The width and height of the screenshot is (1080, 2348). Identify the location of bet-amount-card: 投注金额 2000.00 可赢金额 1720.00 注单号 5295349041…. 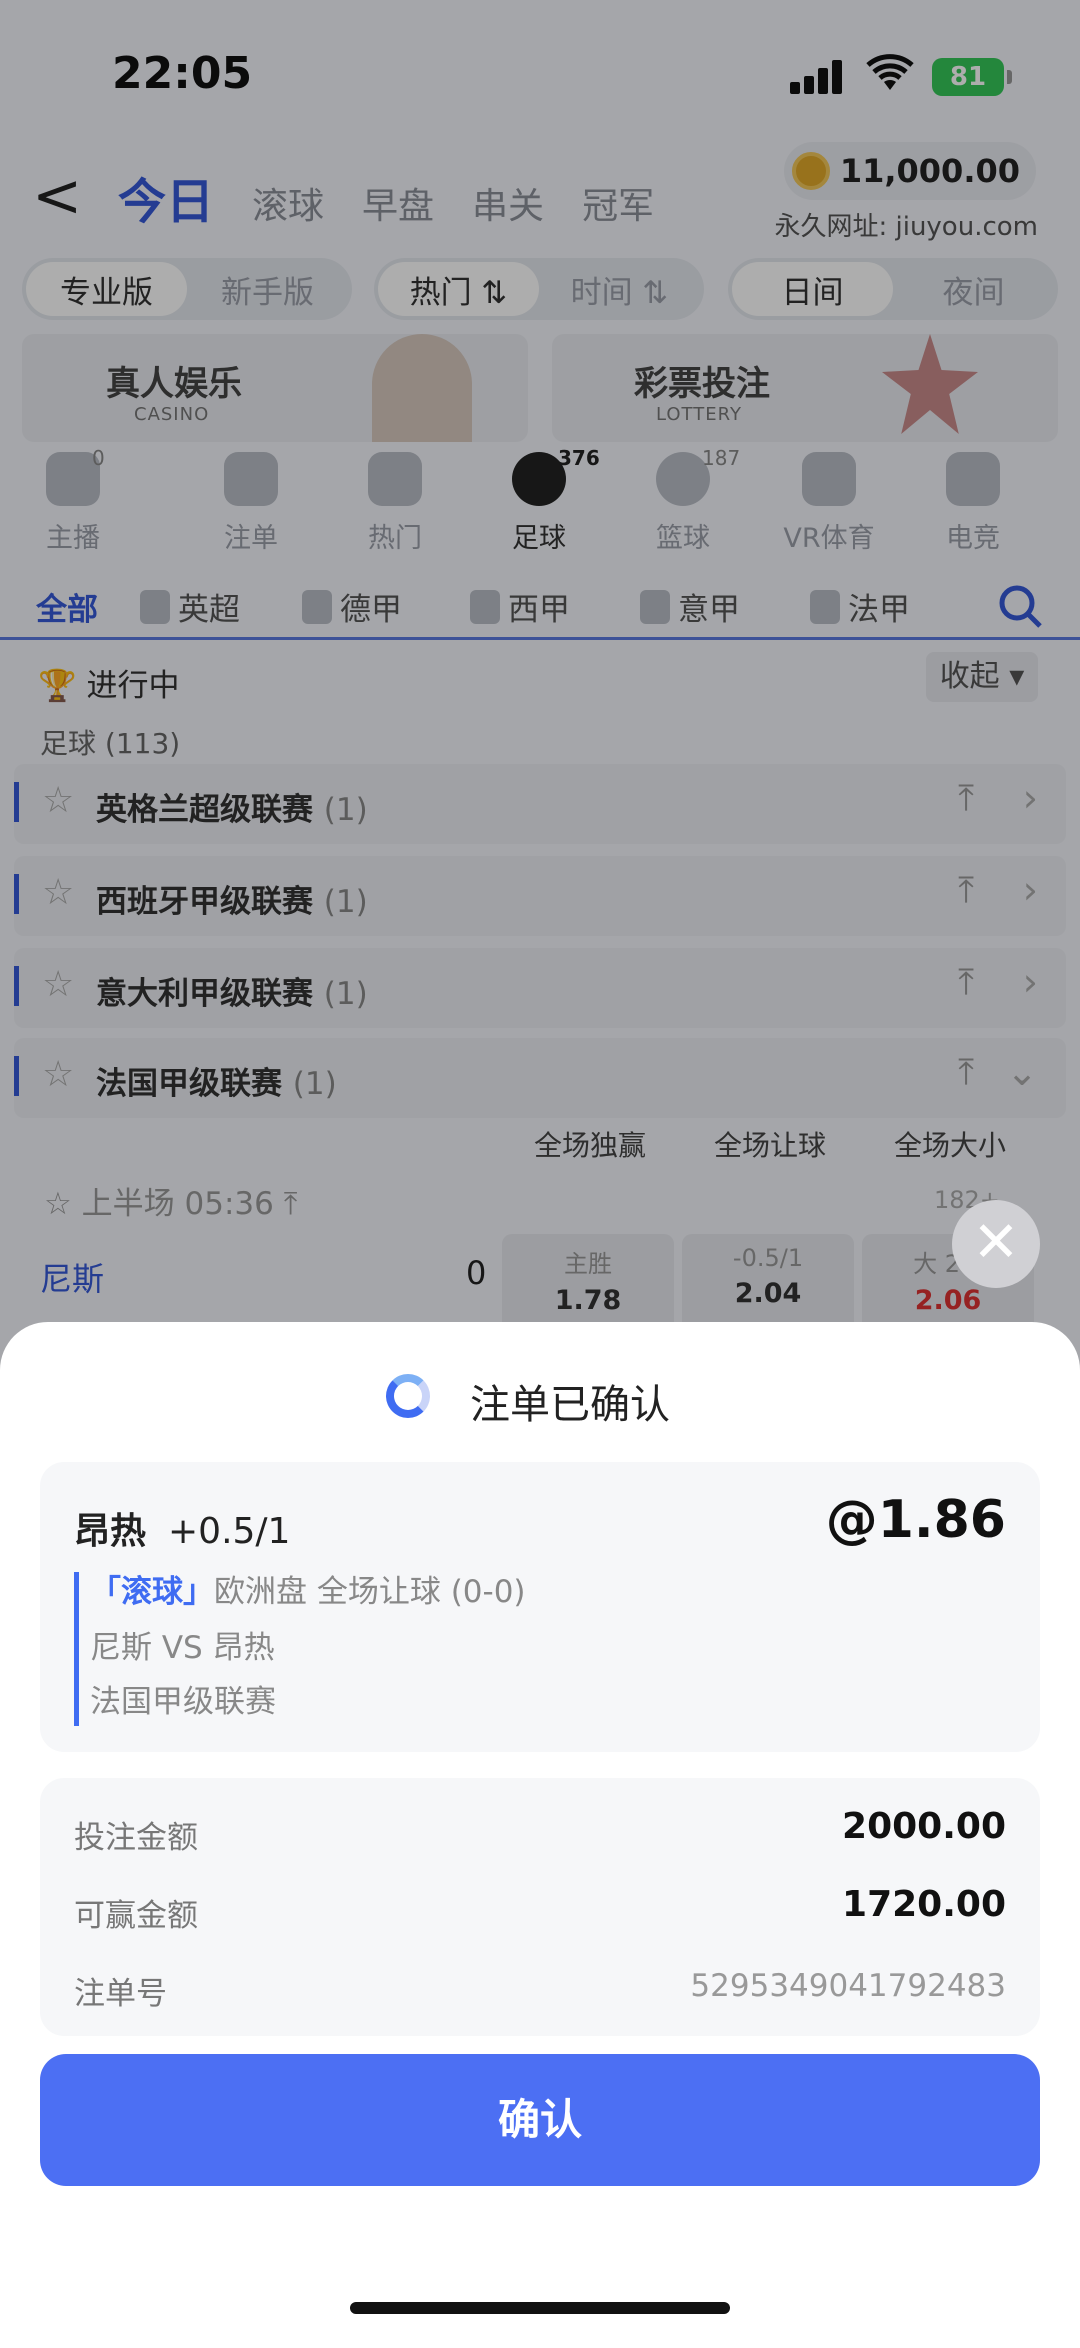
(540, 1907).